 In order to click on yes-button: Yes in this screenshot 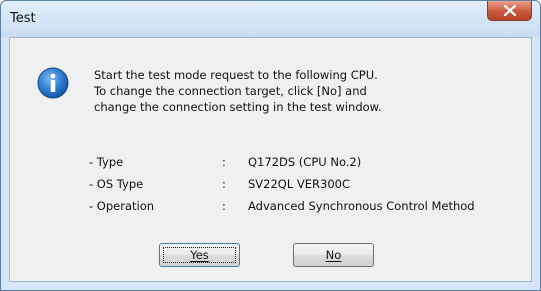, I will do `click(199, 255)`.